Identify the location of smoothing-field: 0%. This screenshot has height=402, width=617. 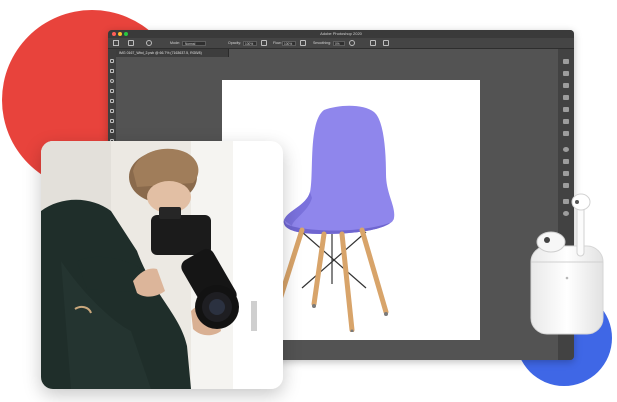
(339, 43).